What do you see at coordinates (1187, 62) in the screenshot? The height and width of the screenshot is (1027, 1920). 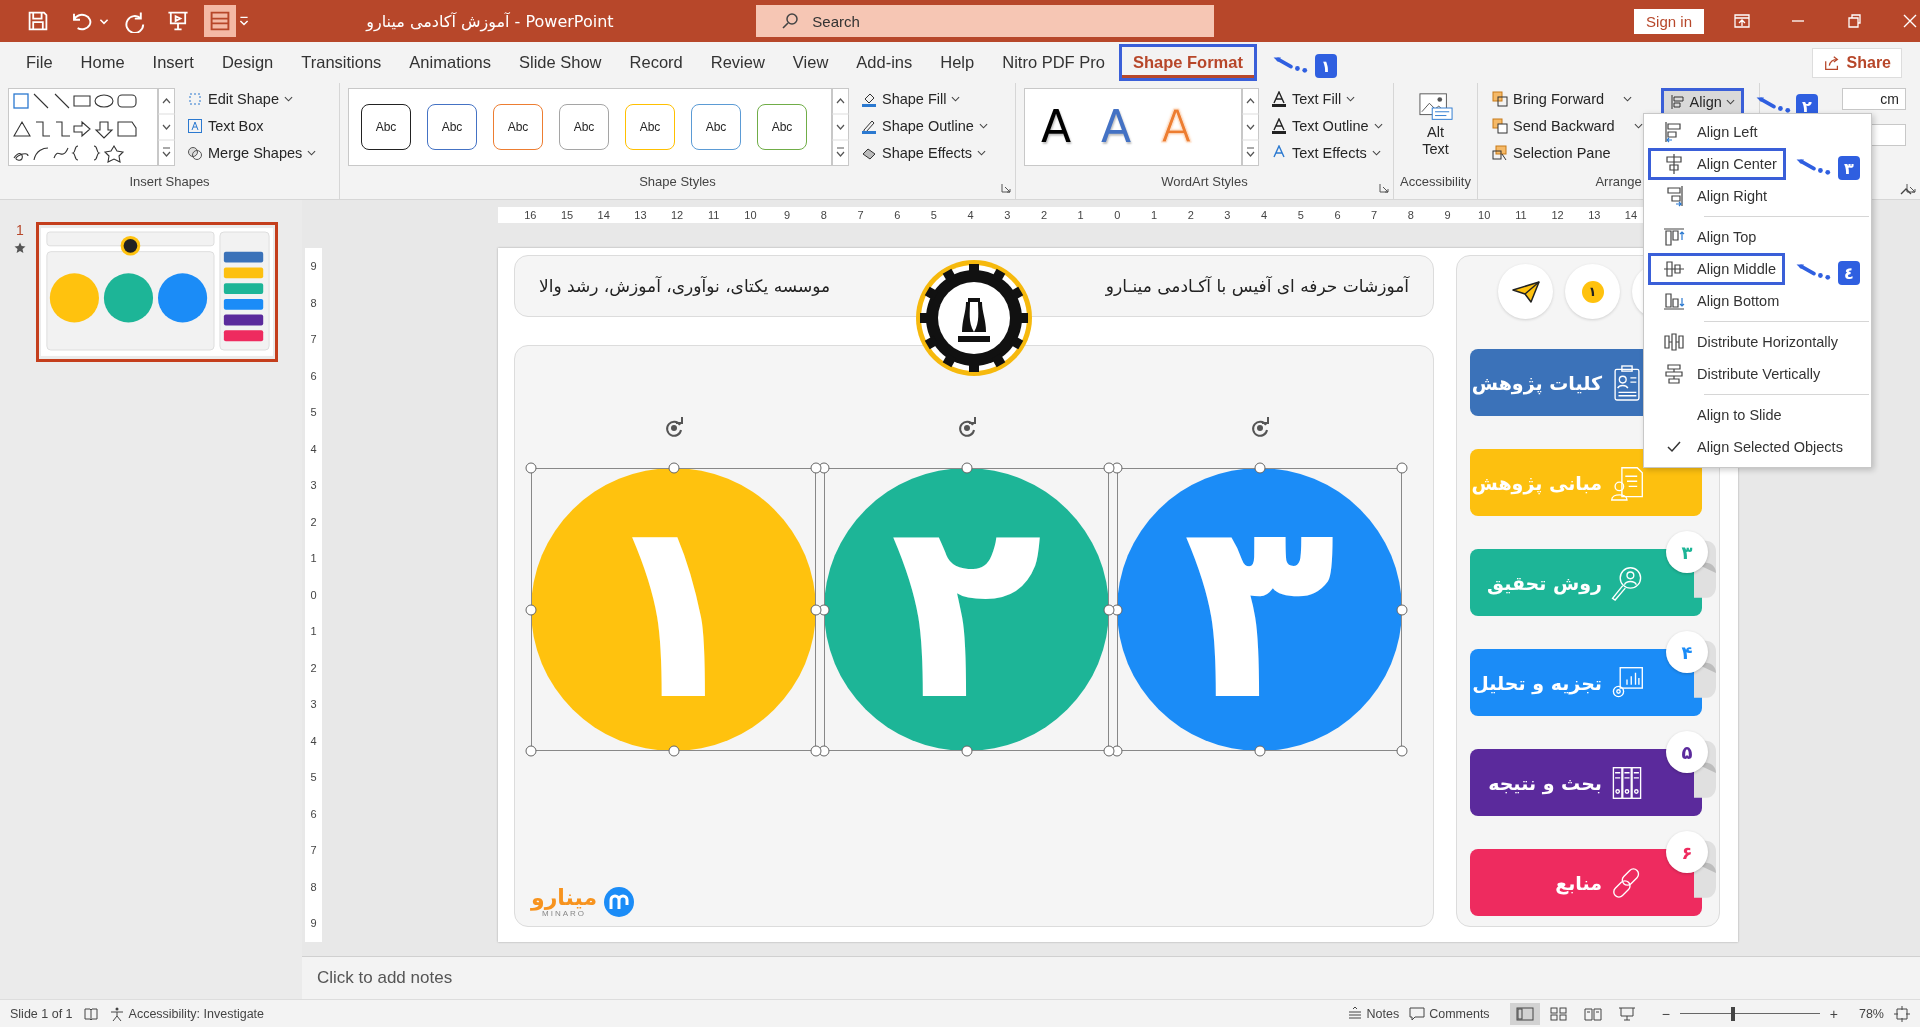 I see `ribbon-tab: Shape Format` at bounding box center [1187, 62].